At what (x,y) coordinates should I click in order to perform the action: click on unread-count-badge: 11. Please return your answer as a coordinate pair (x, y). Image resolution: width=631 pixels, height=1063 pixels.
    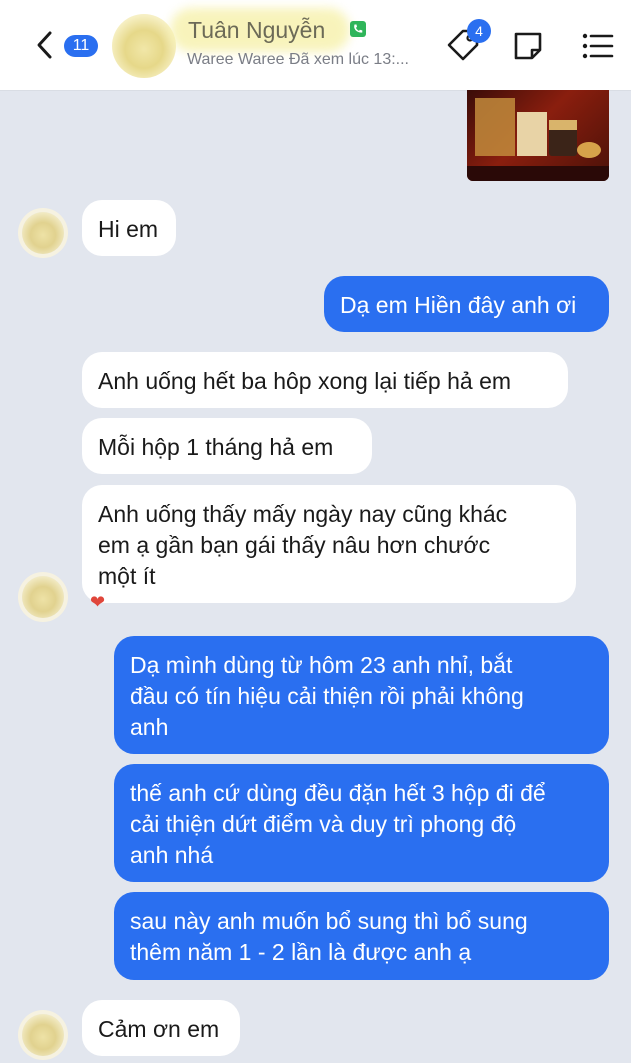
    Looking at the image, I should click on (81, 46).